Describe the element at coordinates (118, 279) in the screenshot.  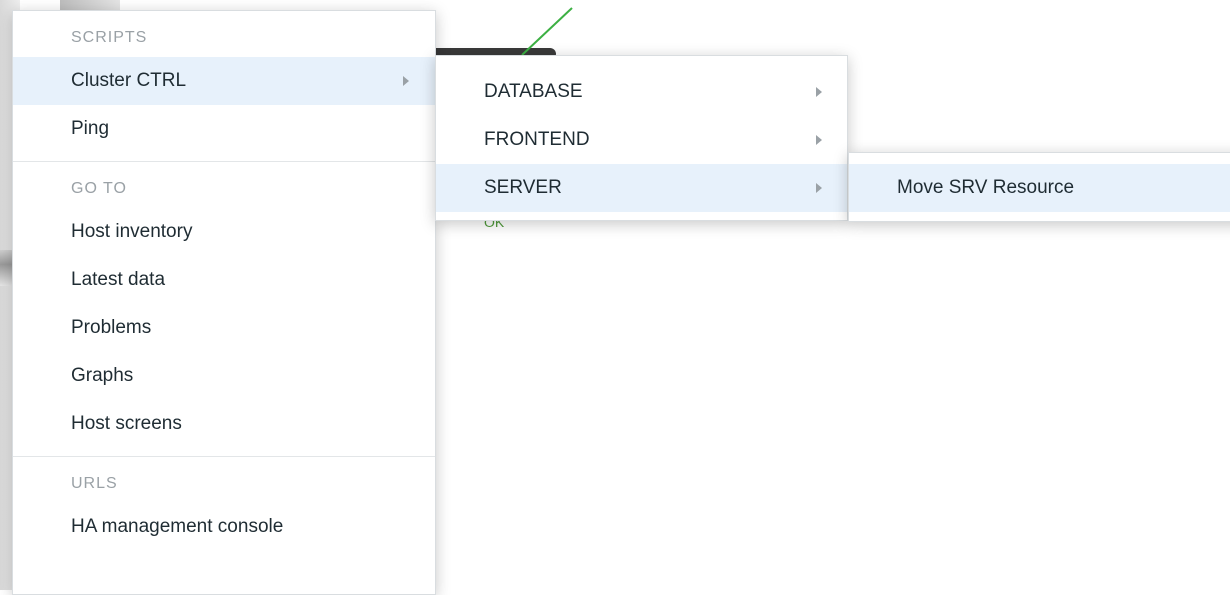
I see `menu-item-label: Latest data` at that location.